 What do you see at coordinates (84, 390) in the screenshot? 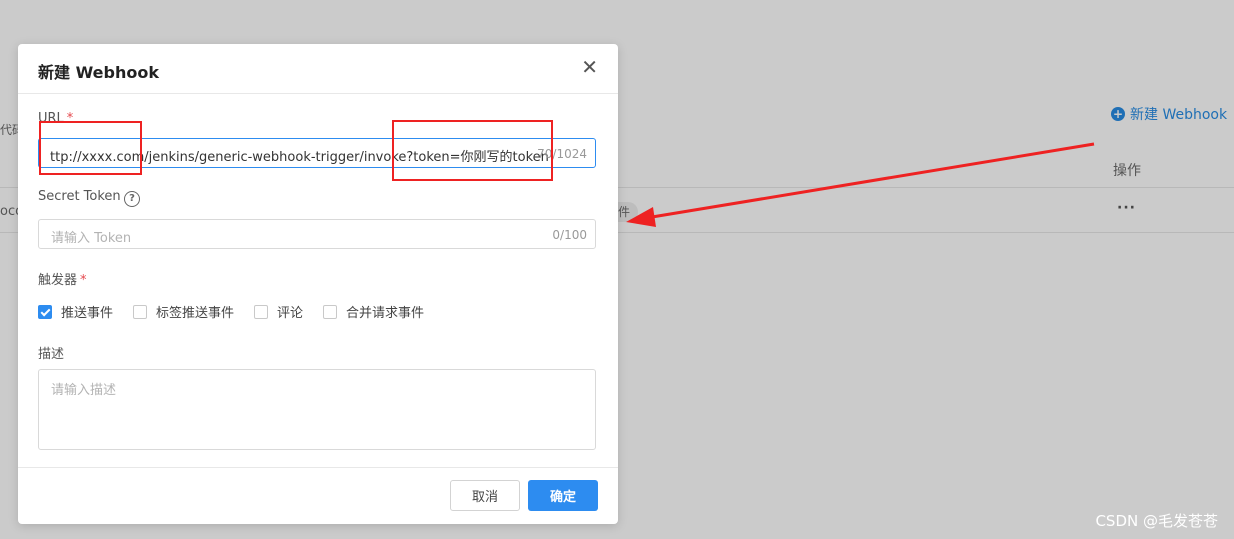
I see `description-placeholder: 请输入描述` at bounding box center [84, 390].